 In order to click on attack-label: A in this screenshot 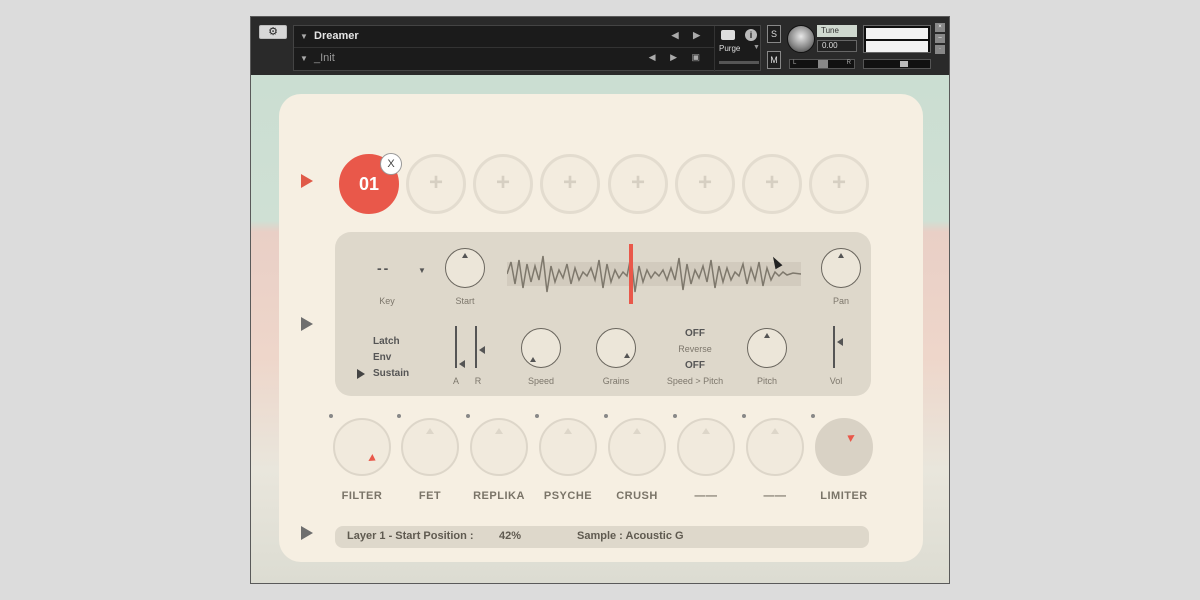, I will do `click(455, 381)`.